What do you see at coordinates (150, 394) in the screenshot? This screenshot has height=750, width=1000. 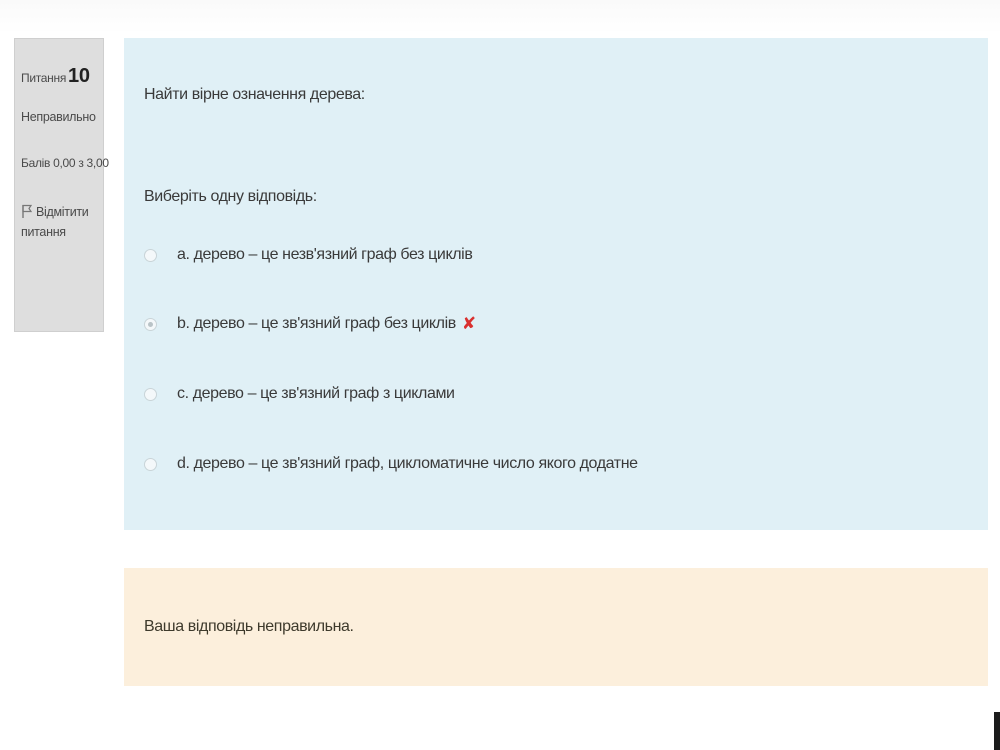 I see `answer-radio-c` at bounding box center [150, 394].